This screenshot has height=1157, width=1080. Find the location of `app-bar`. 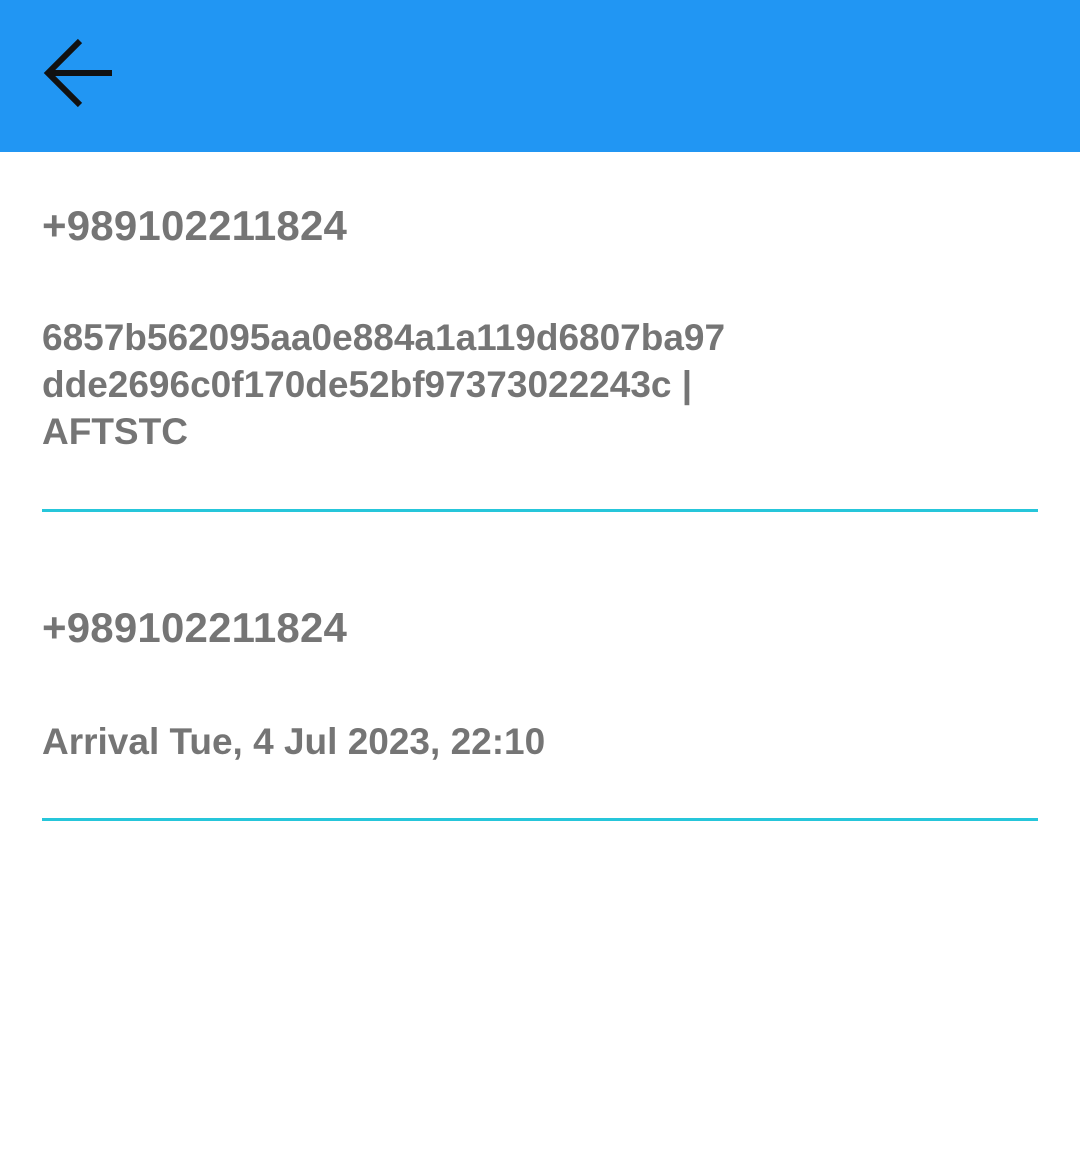

app-bar is located at coordinates (540, 76).